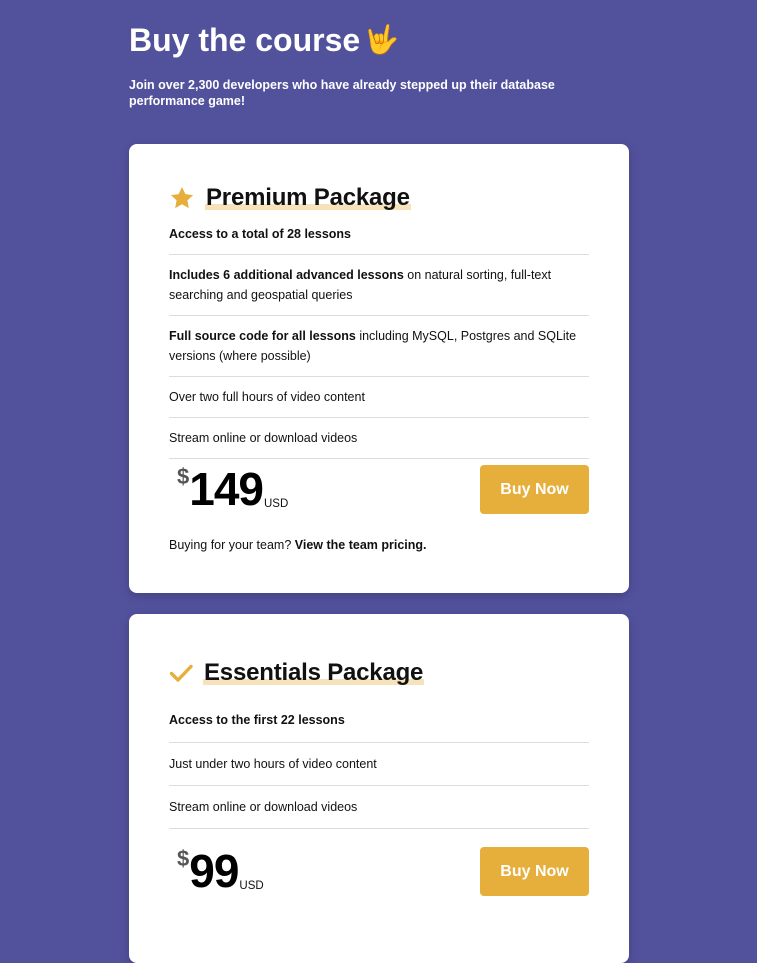 The image size is (757, 963). I want to click on premium-price: $ 149 USD, so click(233, 489).